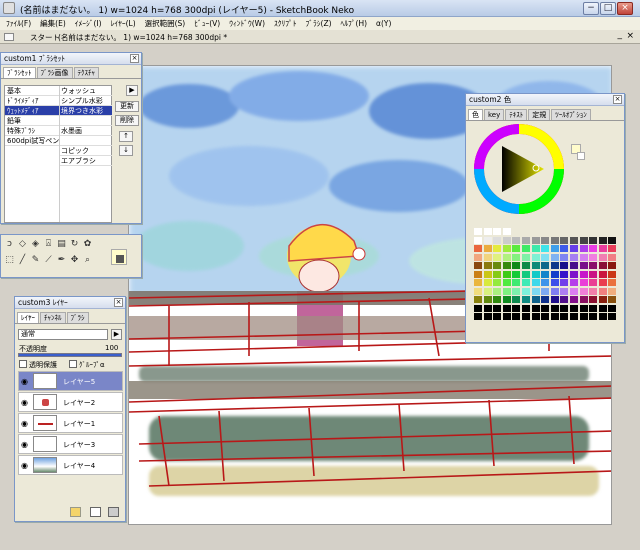 This screenshot has height=550, width=640. Describe the element at coordinates (53, 317) in the screenshot. I see `tab-channels: ﾁｬﾝﾈﾙ` at that location.